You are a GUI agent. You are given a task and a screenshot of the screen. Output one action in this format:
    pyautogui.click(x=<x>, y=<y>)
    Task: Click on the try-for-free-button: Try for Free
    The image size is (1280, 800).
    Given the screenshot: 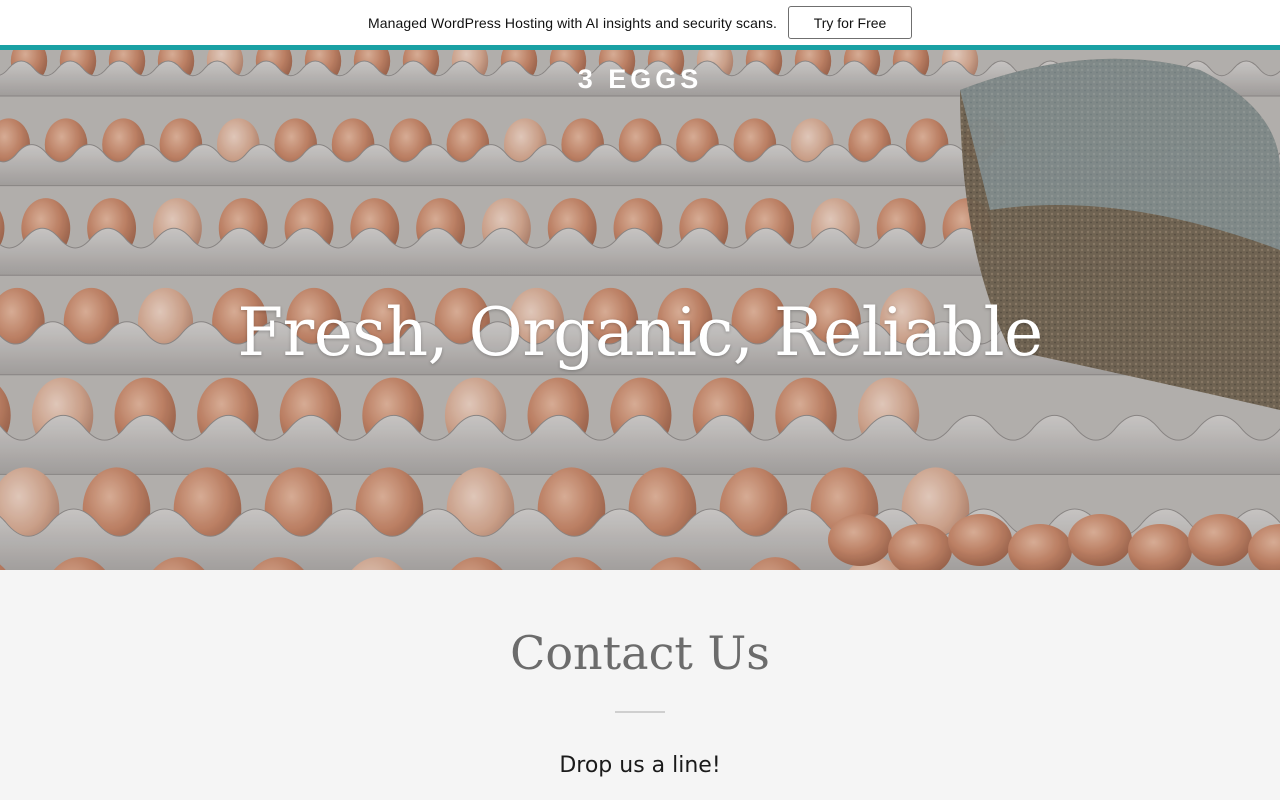 What is the action you would take?
    pyautogui.click(x=850, y=22)
    